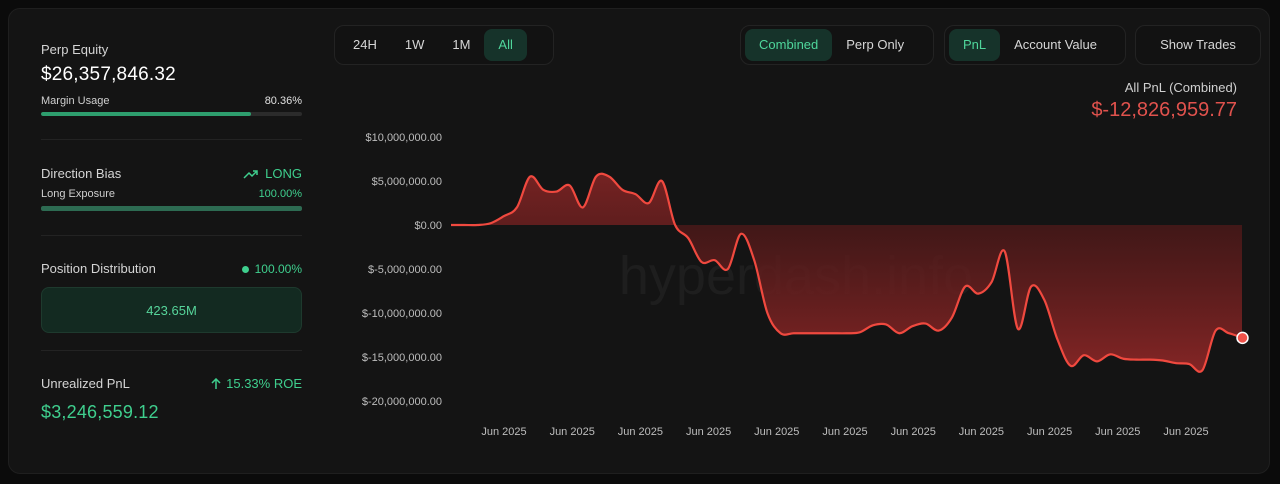 The width and height of the screenshot is (1280, 484). What do you see at coordinates (146, 114) in the screenshot?
I see `margin-usage-bar-fill` at bounding box center [146, 114].